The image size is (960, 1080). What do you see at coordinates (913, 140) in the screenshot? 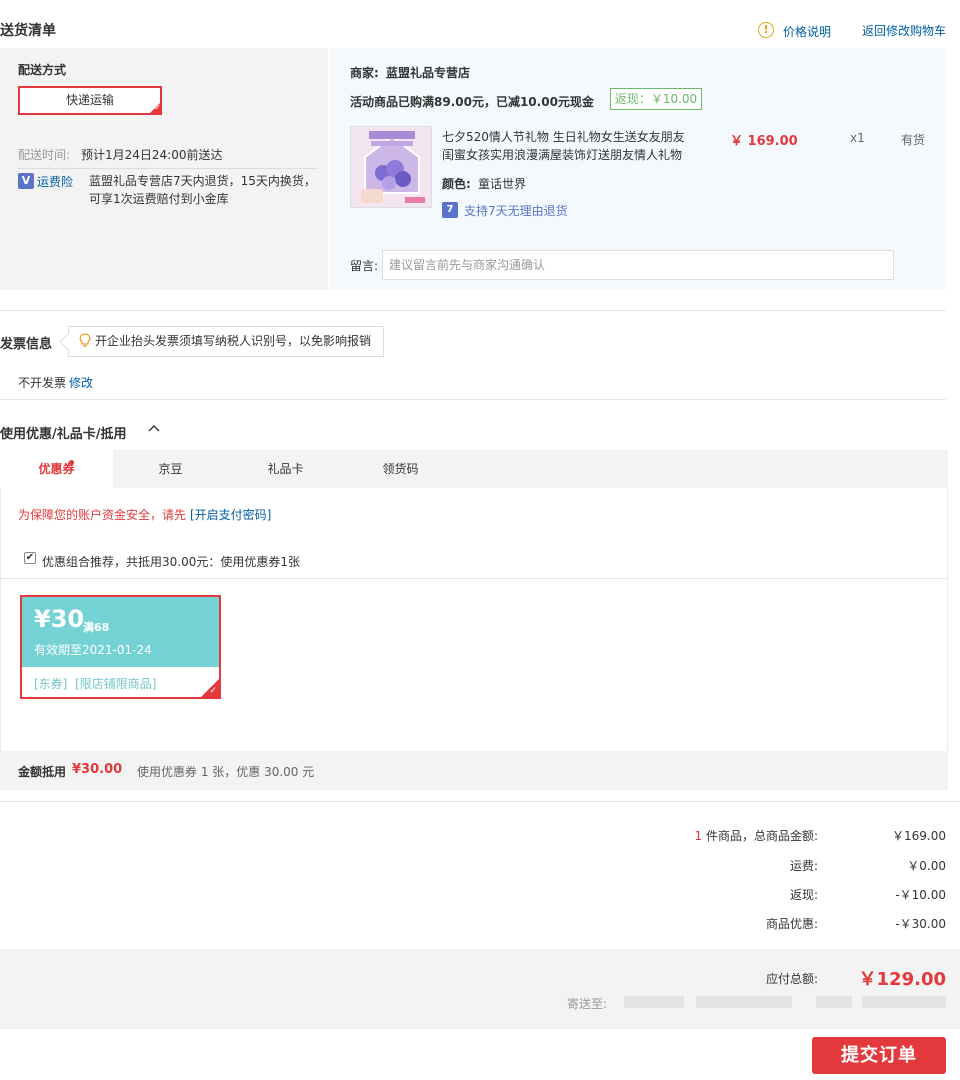
I see `product-stock: 有货` at bounding box center [913, 140].